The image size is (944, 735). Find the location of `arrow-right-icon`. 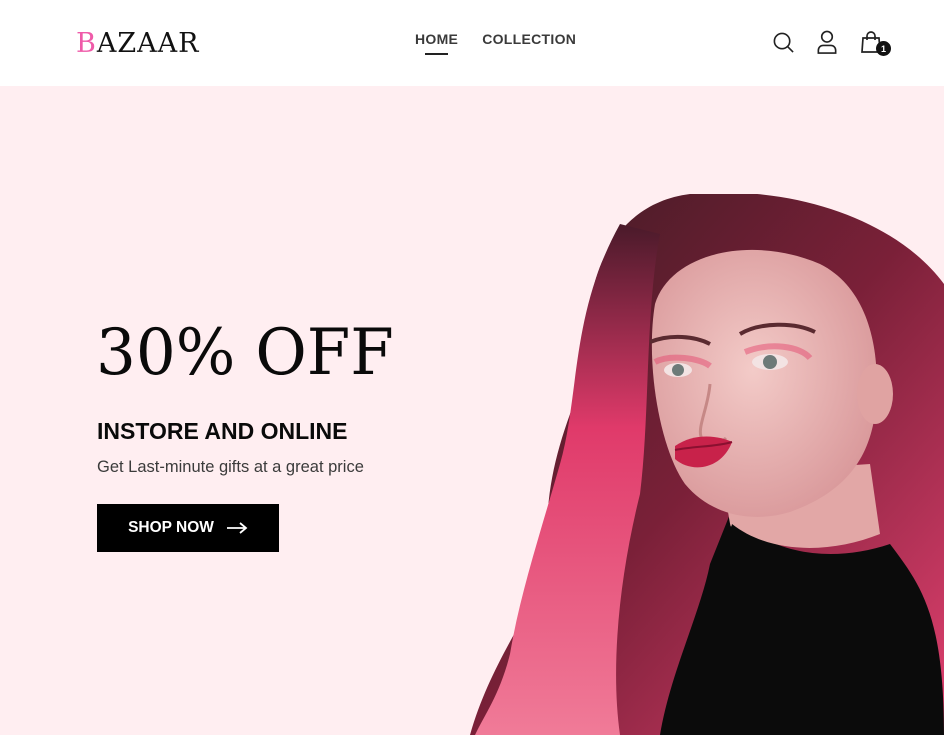

arrow-right-icon is located at coordinates (237, 528).